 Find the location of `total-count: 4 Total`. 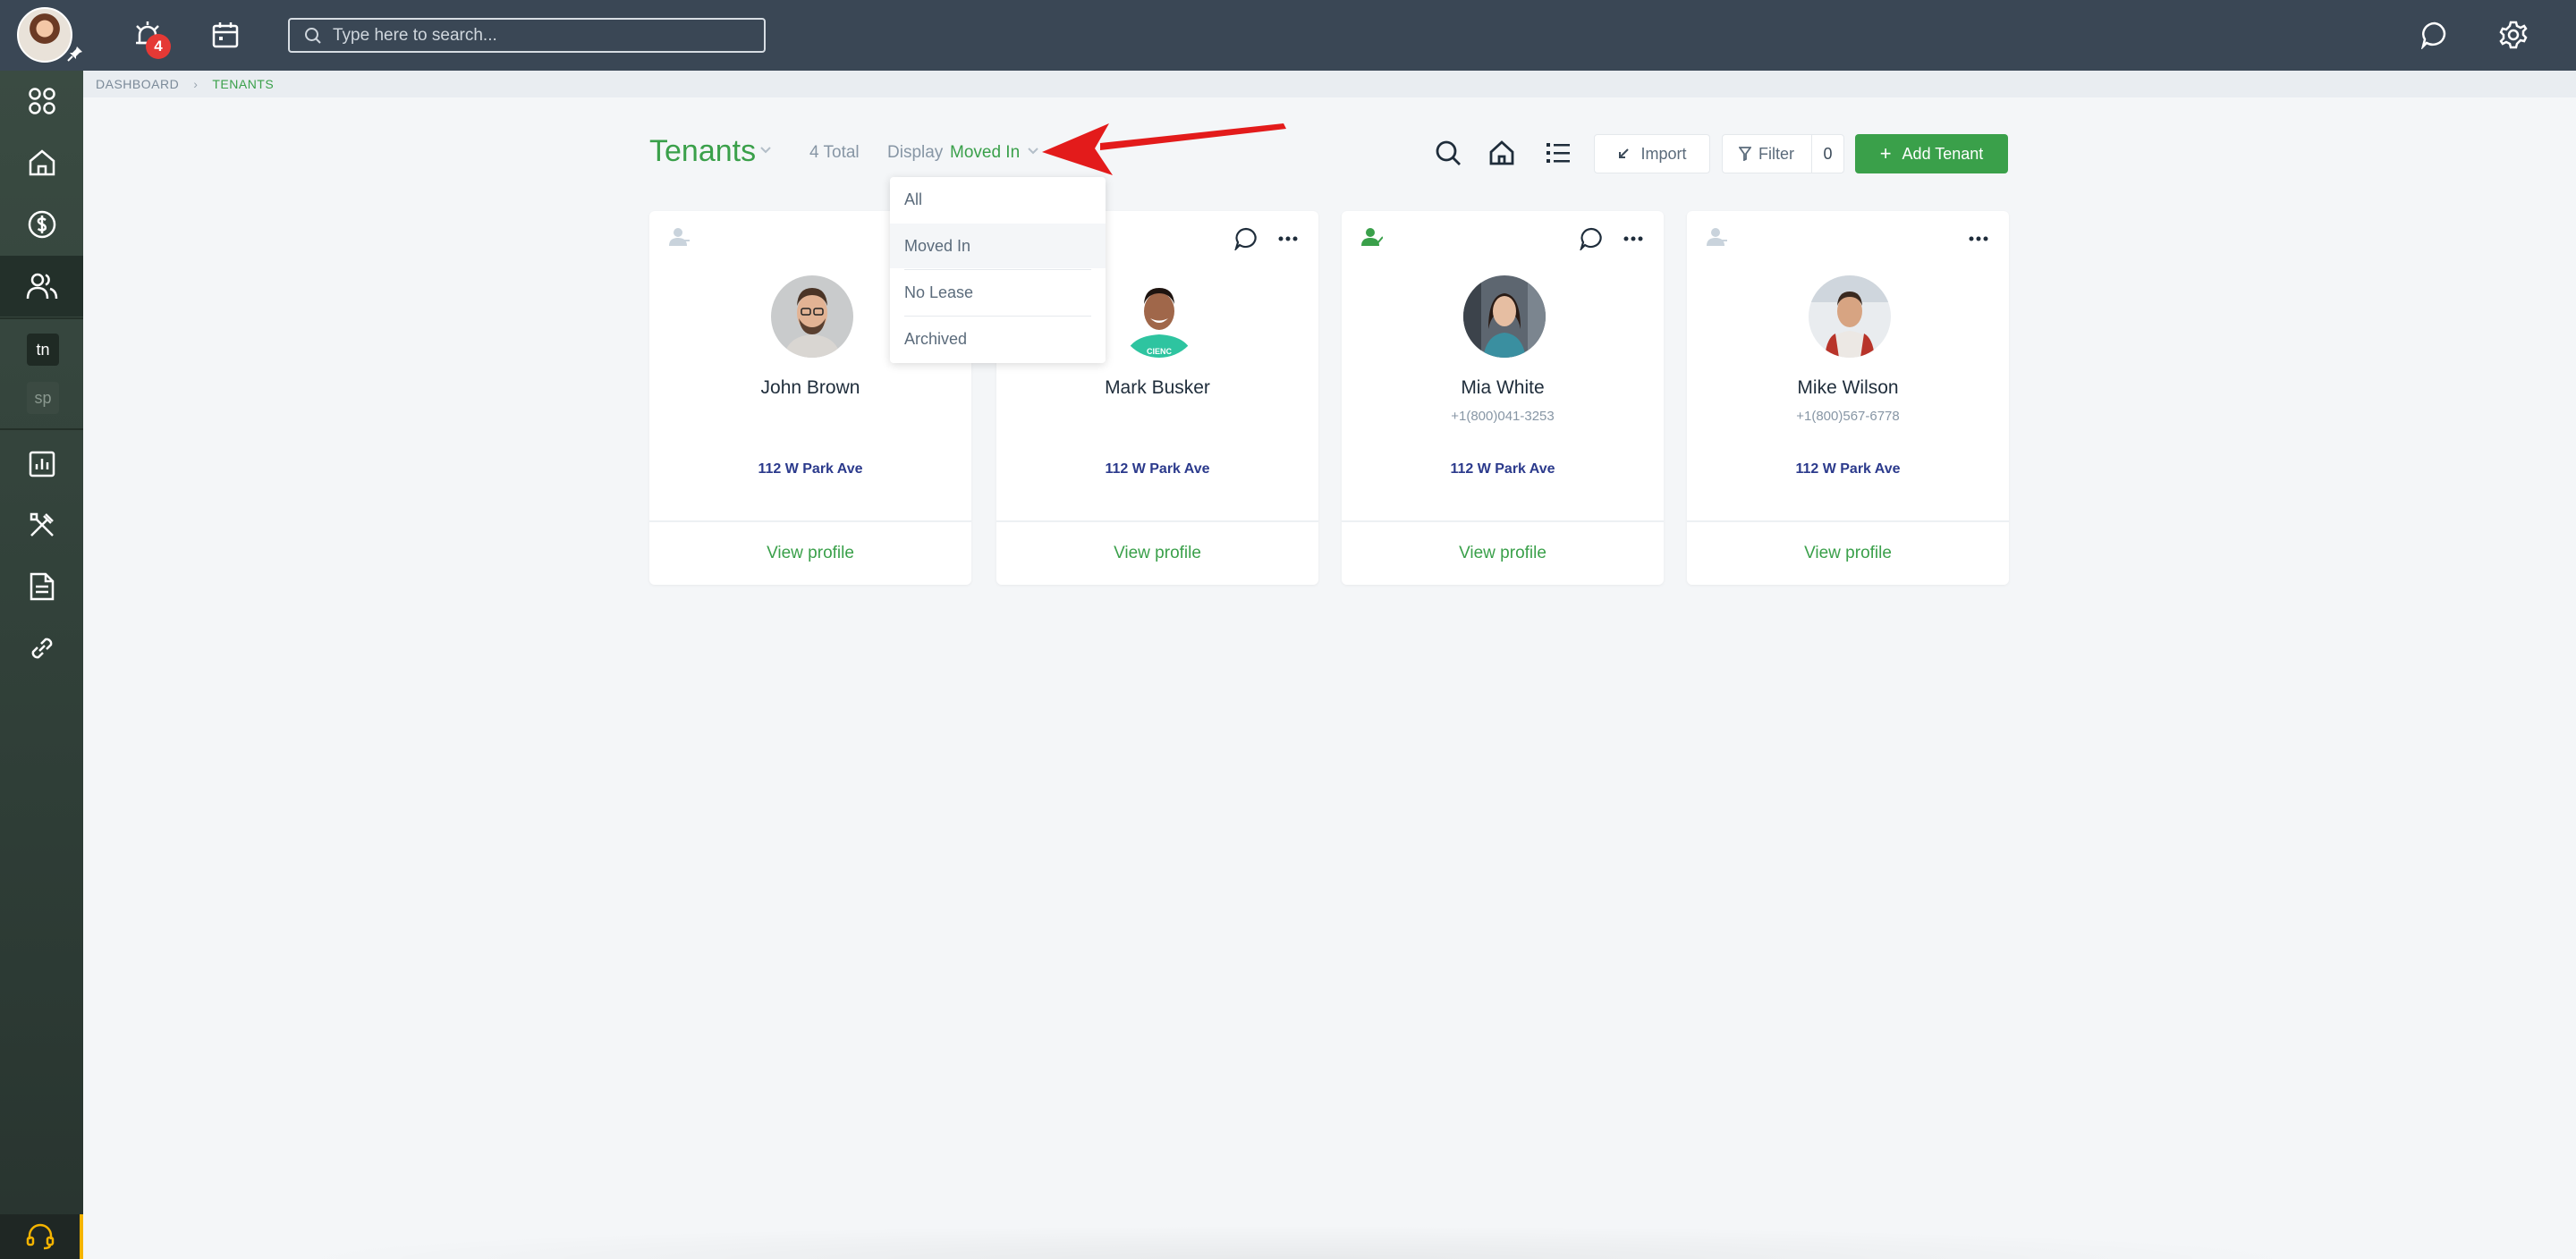

total-count: 4 Total is located at coordinates (834, 152).